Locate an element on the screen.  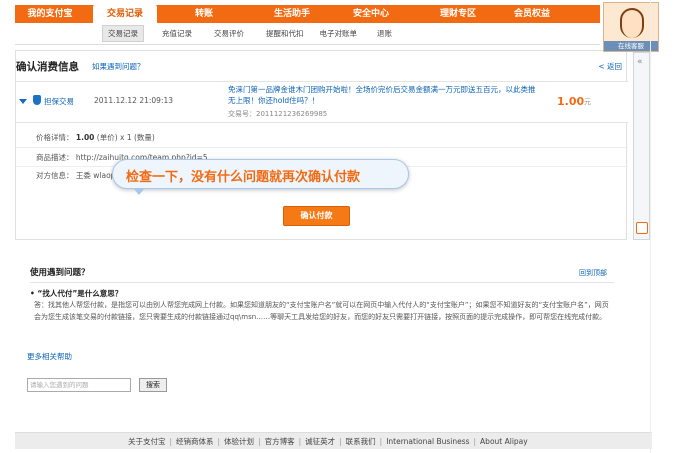
price-value: 1.00 is located at coordinates (85, 137).